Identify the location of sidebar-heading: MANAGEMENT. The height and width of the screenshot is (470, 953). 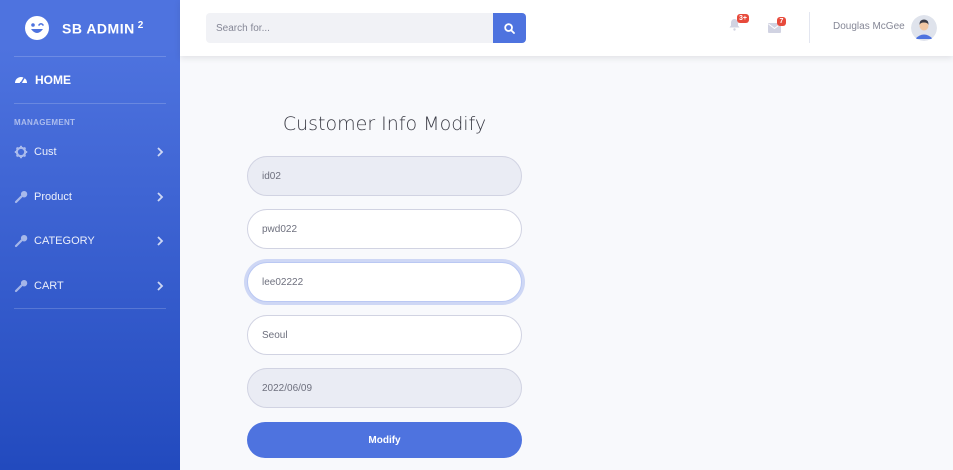
(45, 122).